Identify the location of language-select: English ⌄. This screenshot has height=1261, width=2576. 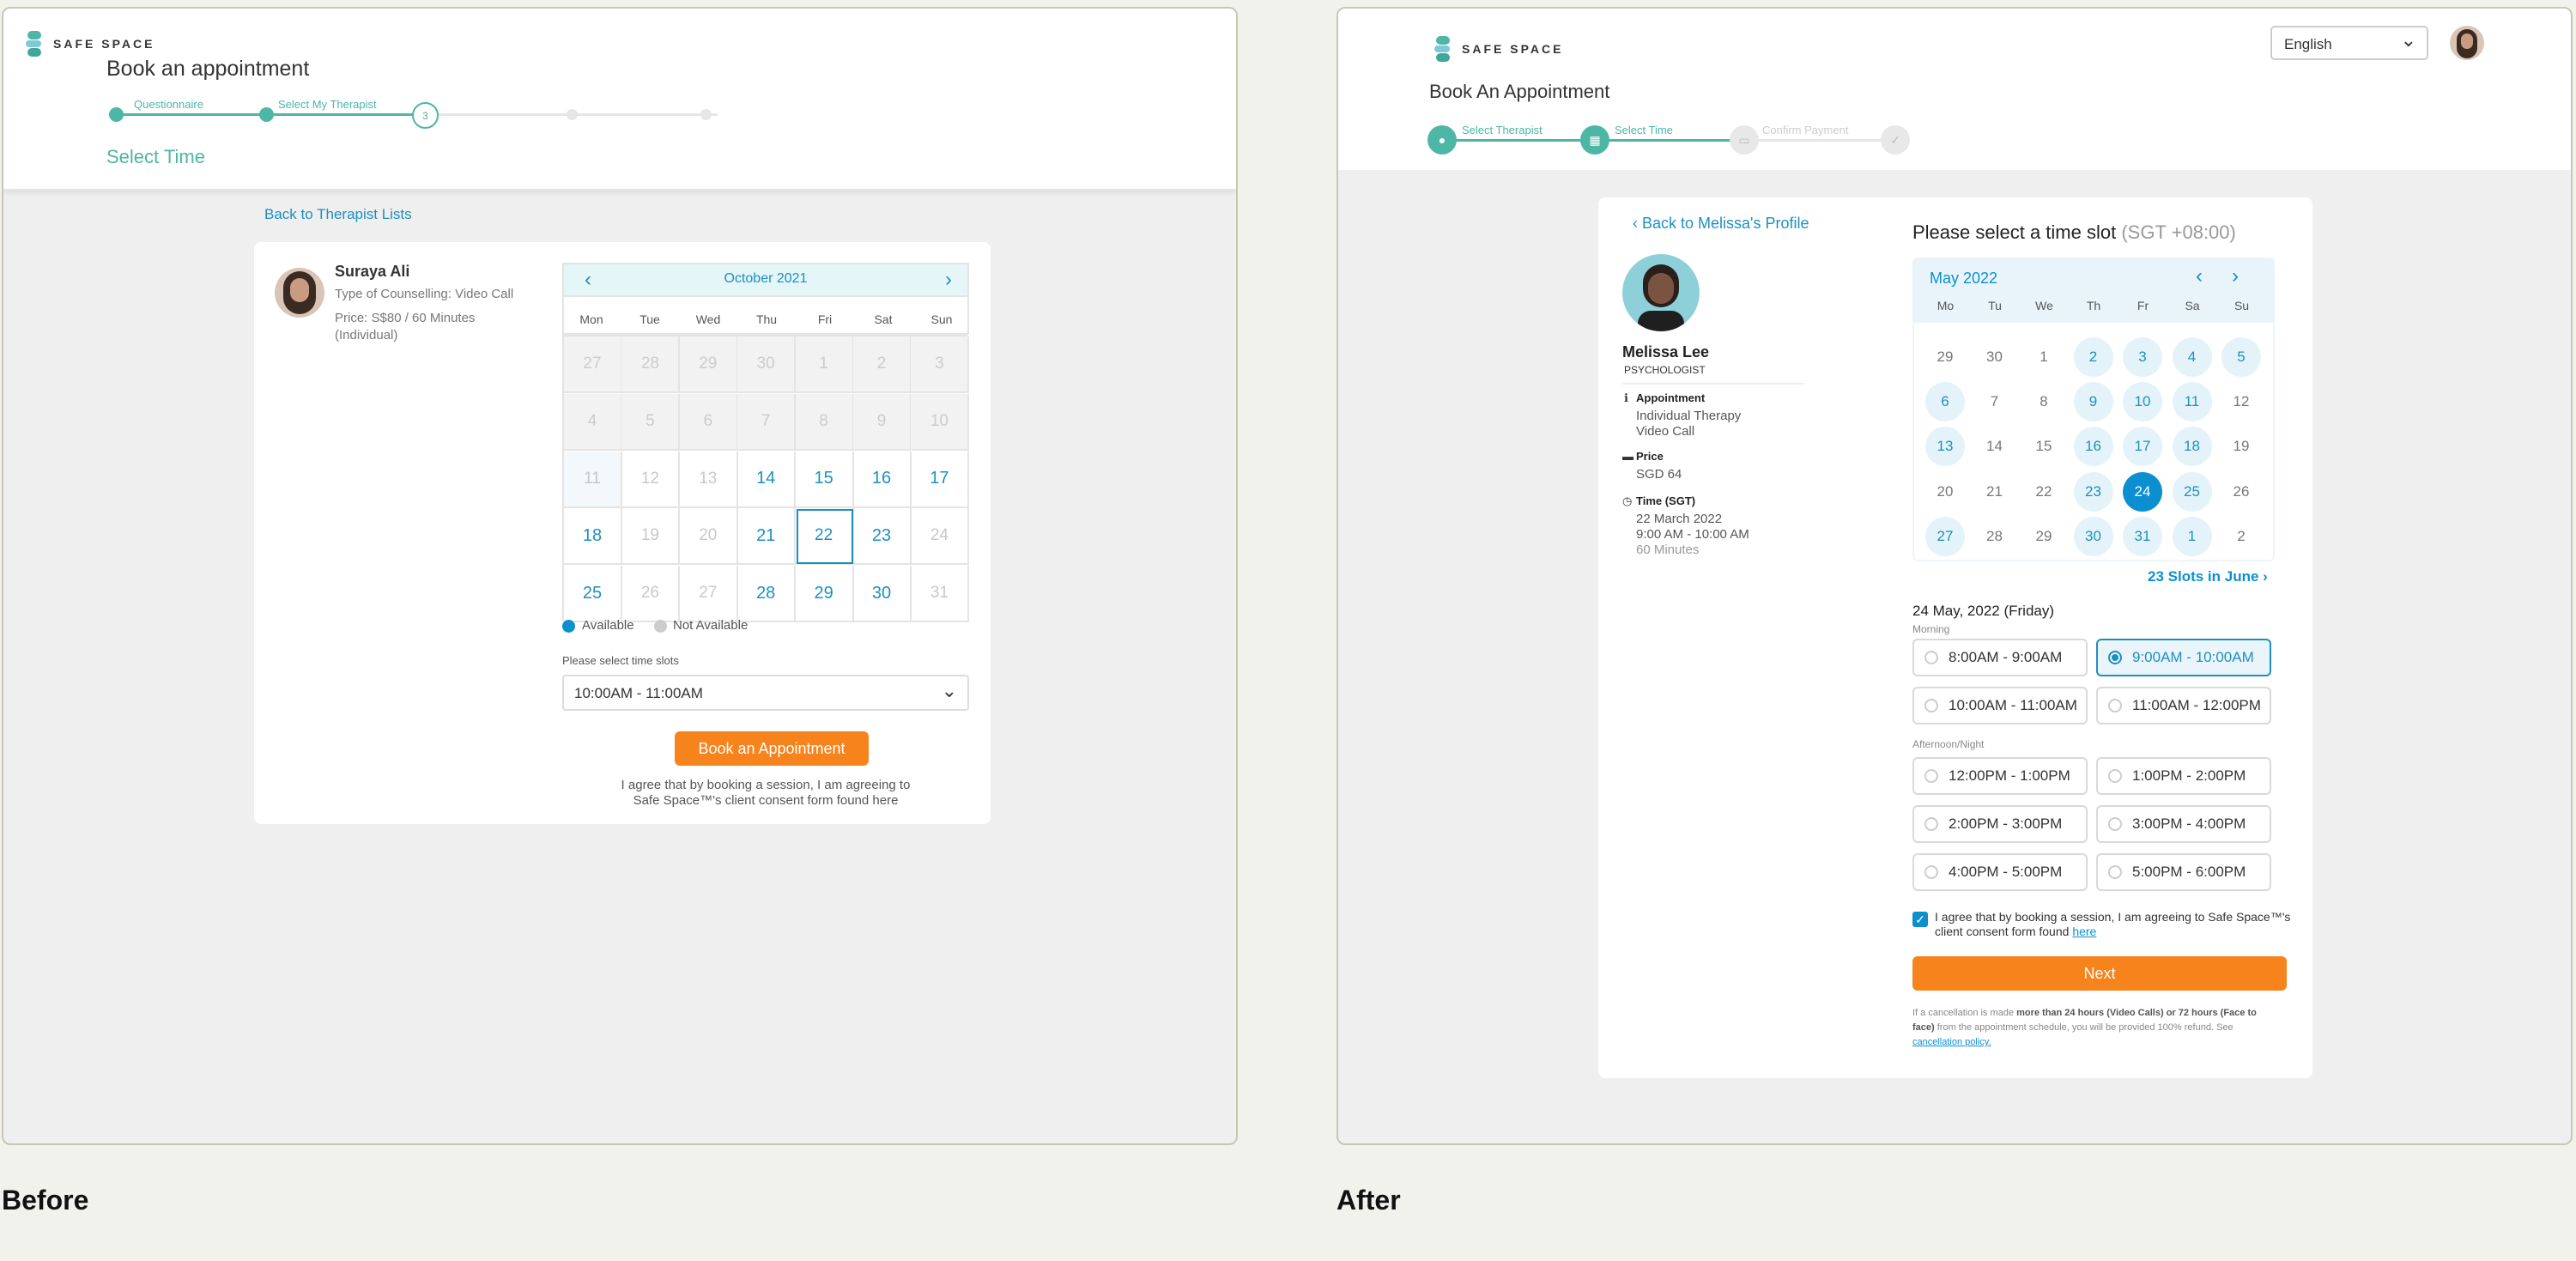
(2349, 43).